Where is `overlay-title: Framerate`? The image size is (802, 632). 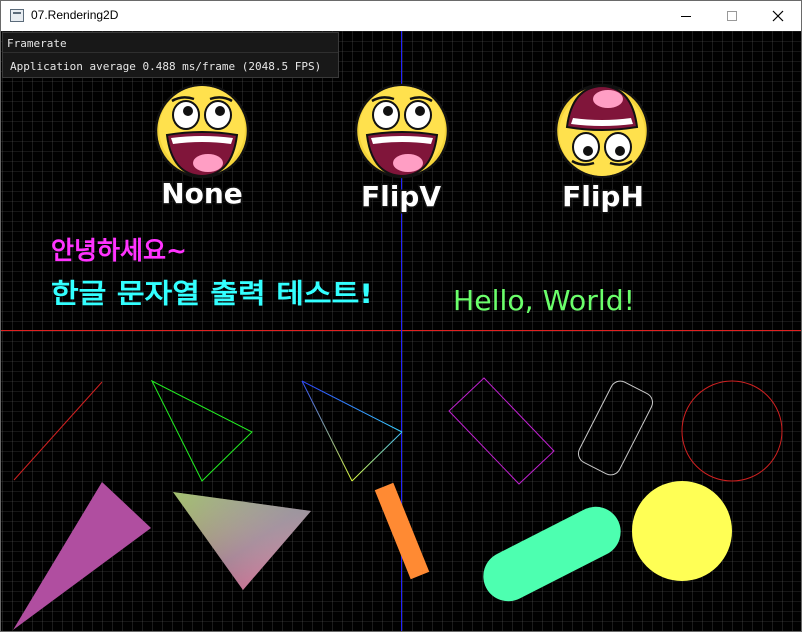
overlay-title: Framerate is located at coordinates (37, 43).